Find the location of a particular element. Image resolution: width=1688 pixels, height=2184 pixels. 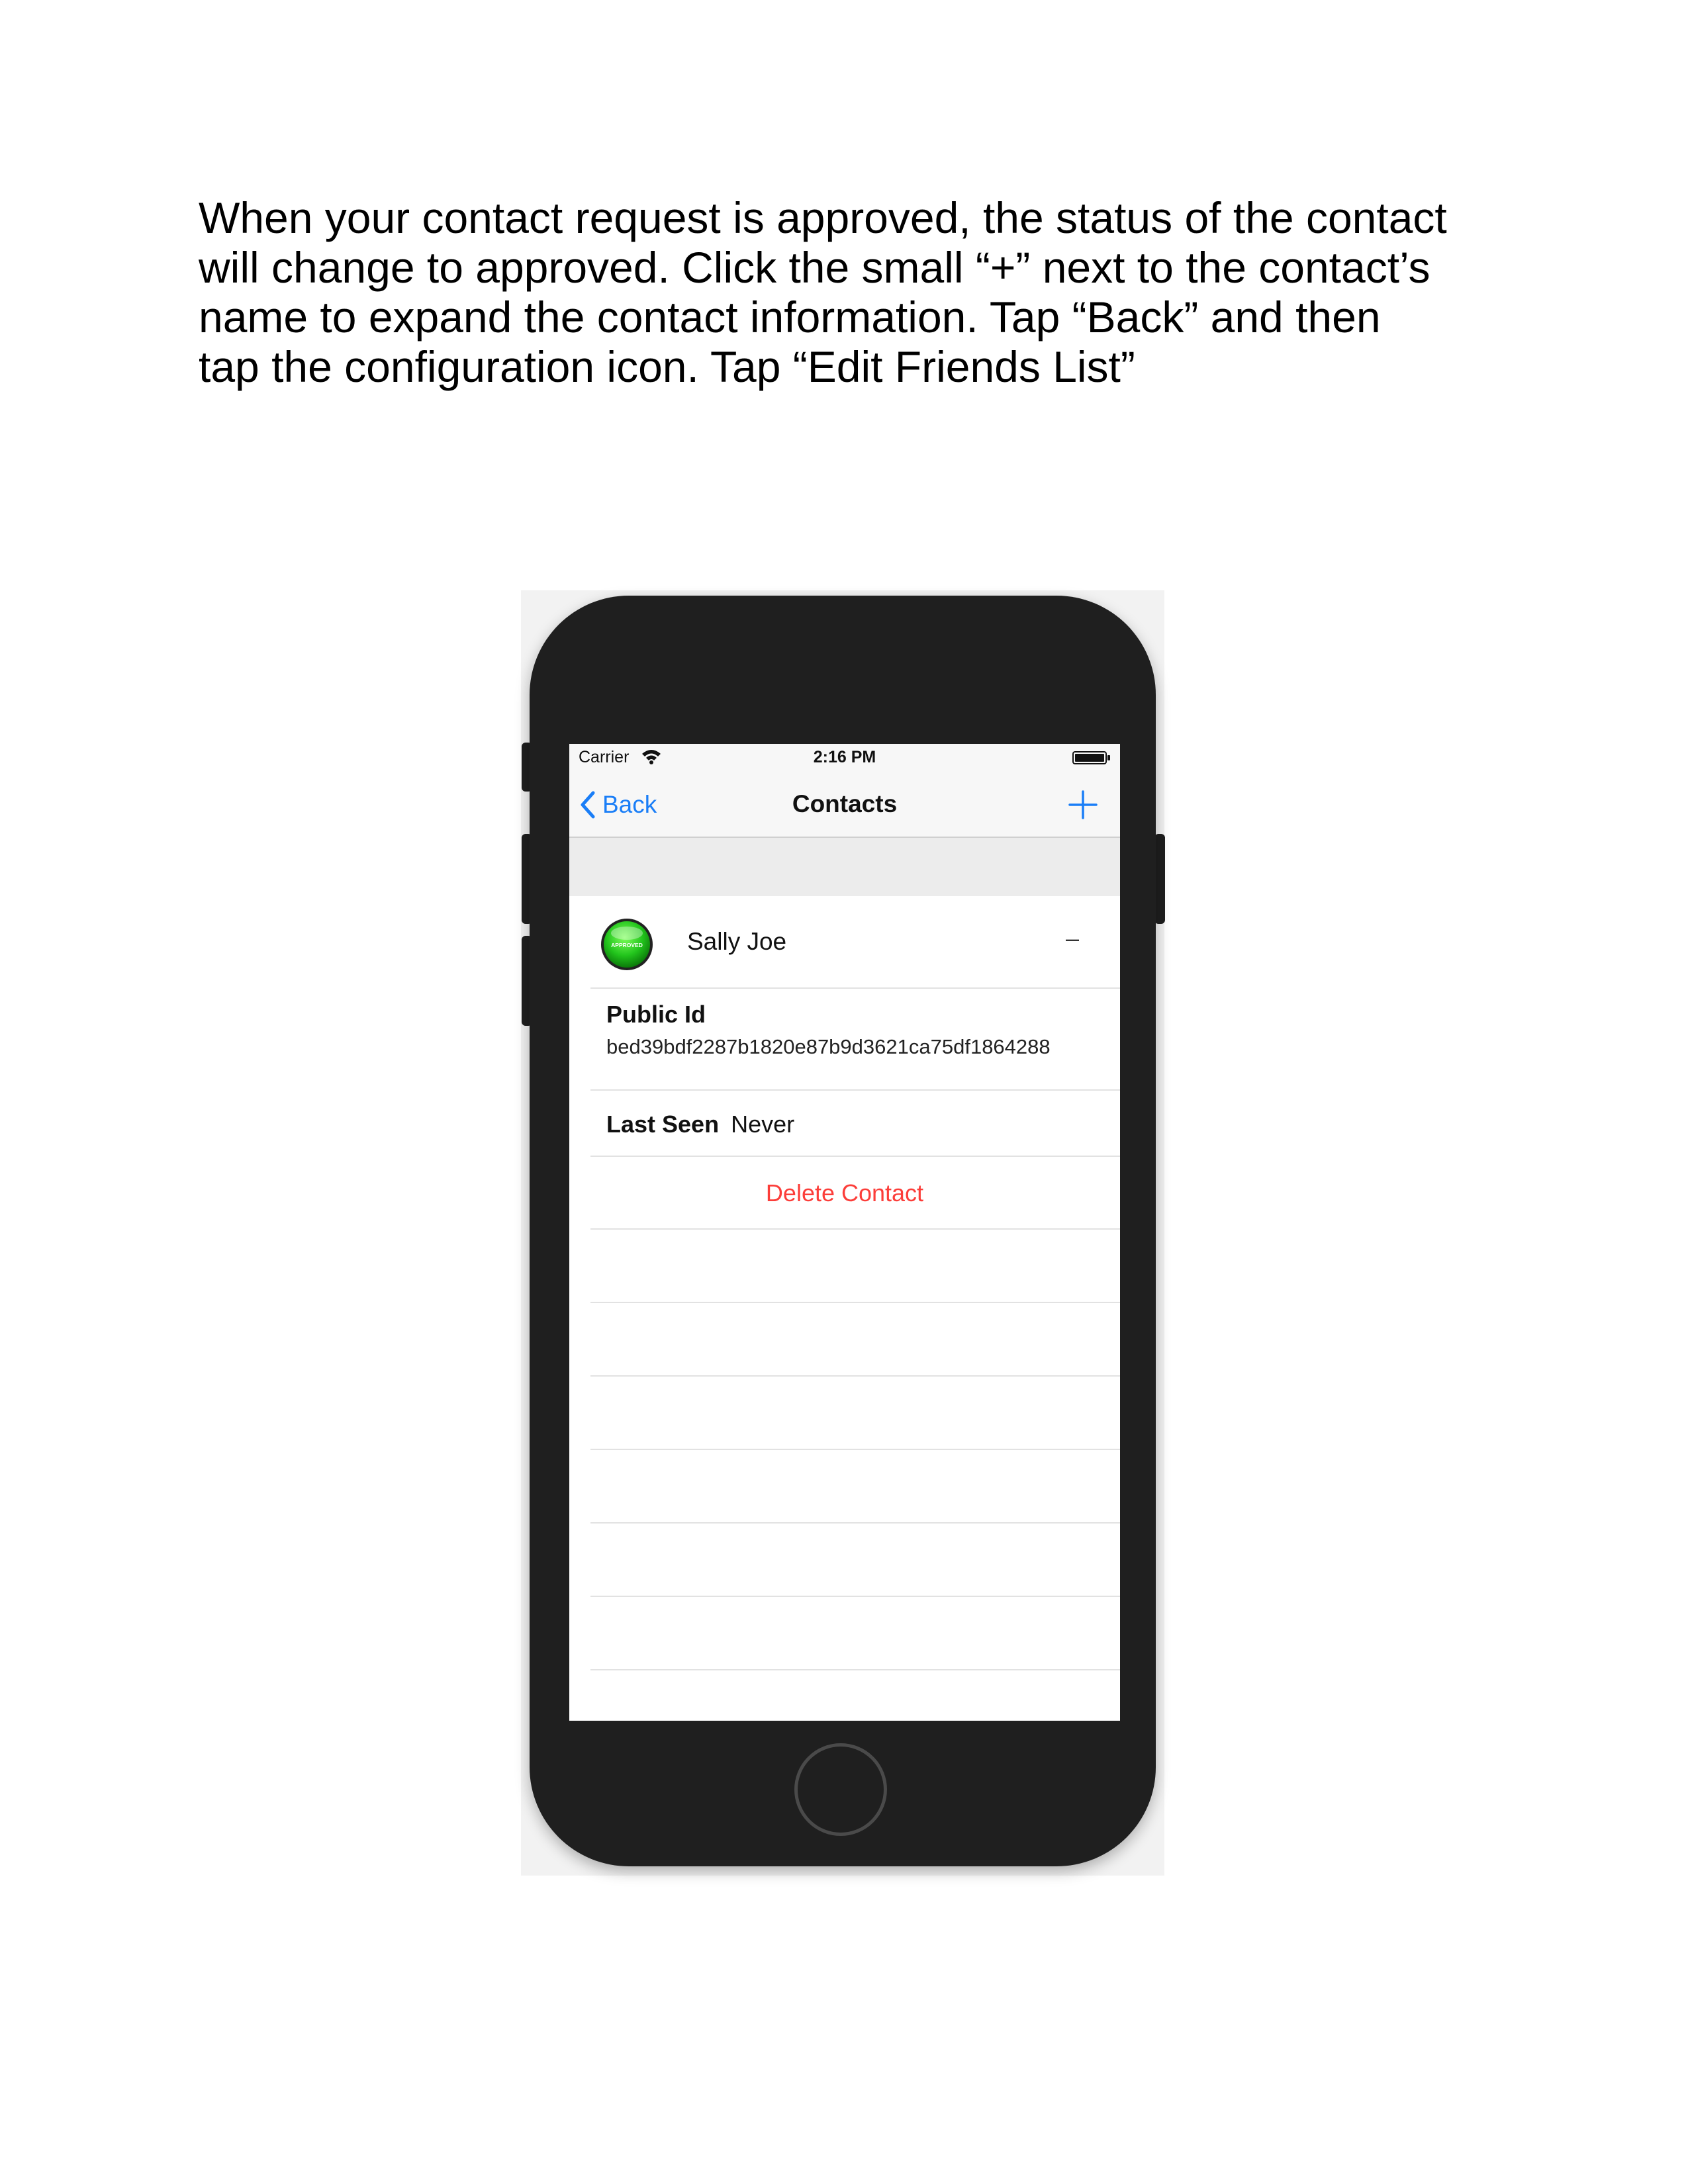

status-time: 2:16 PM is located at coordinates (844, 757).